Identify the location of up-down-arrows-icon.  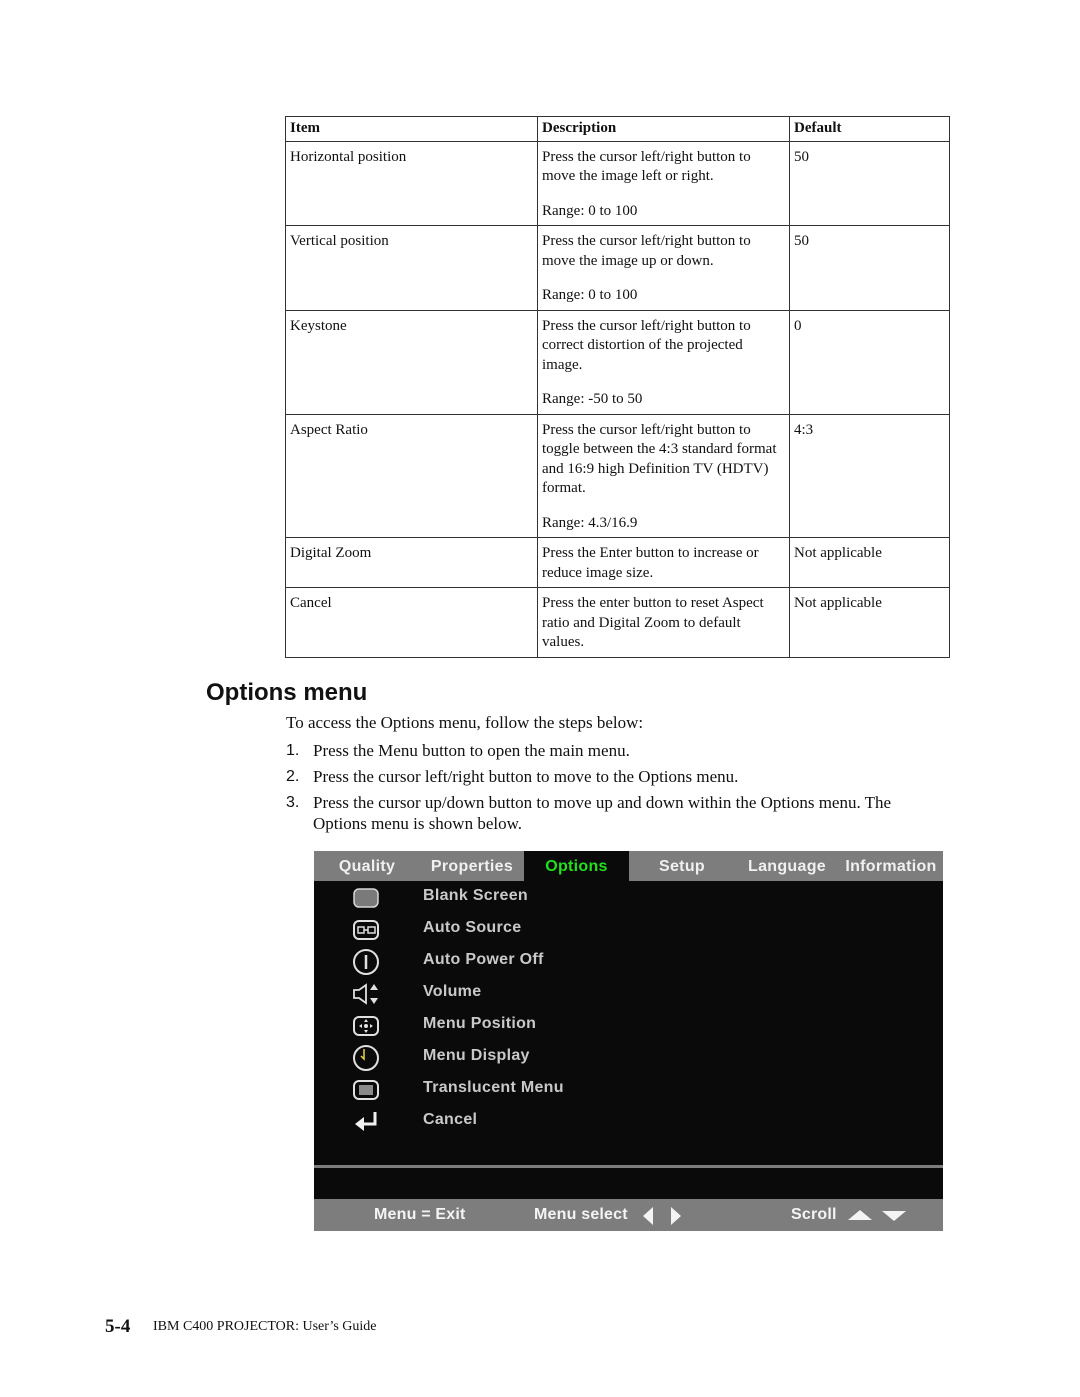
(877, 1215).